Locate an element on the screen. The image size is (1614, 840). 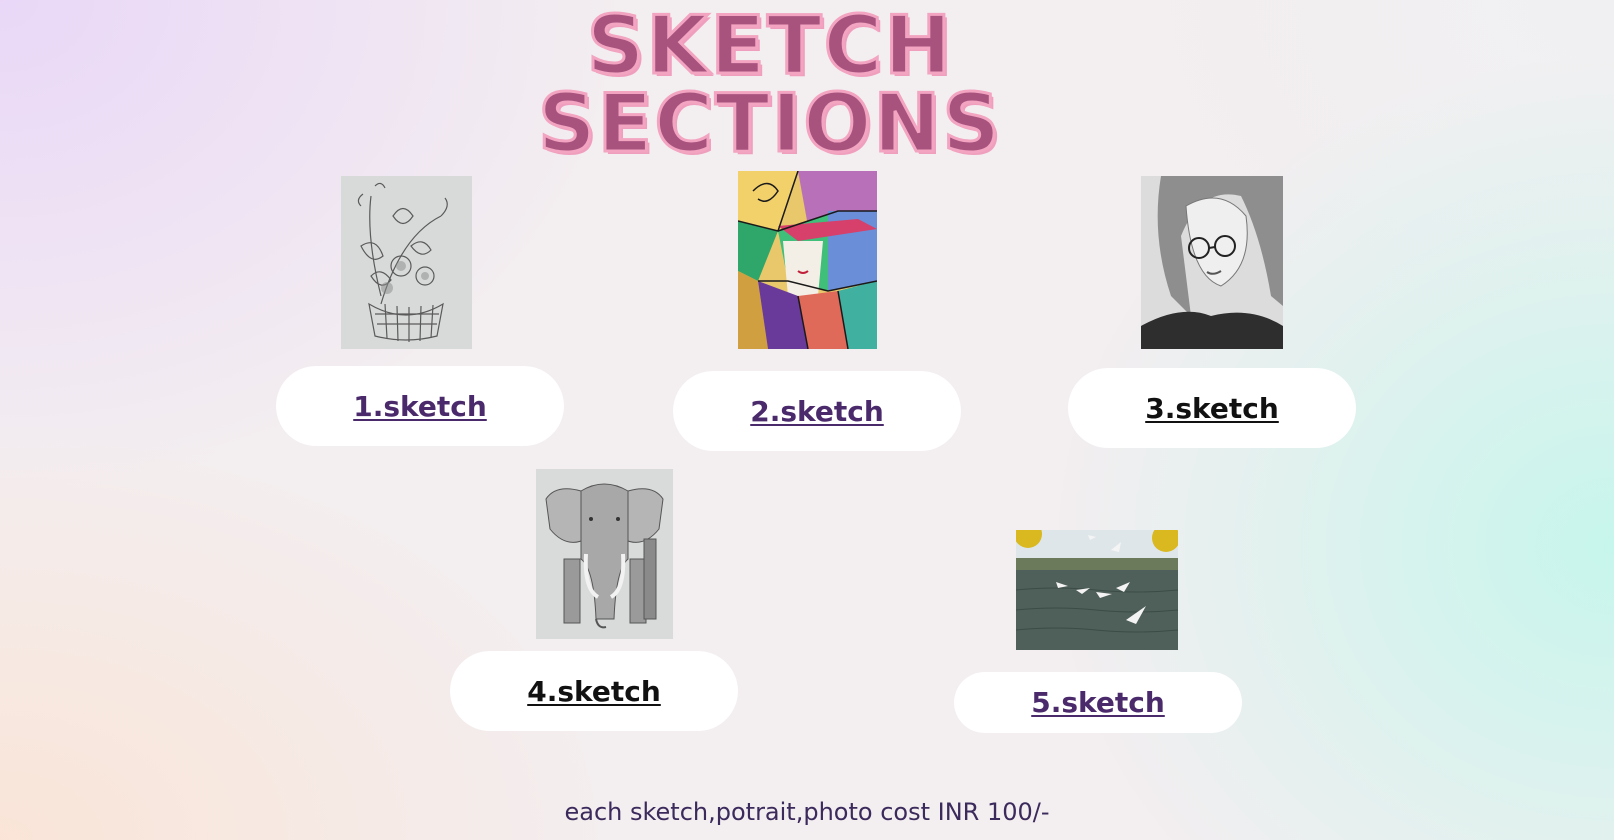
girl-with-glasses-portrait-image is located at coordinates (1212, 262).